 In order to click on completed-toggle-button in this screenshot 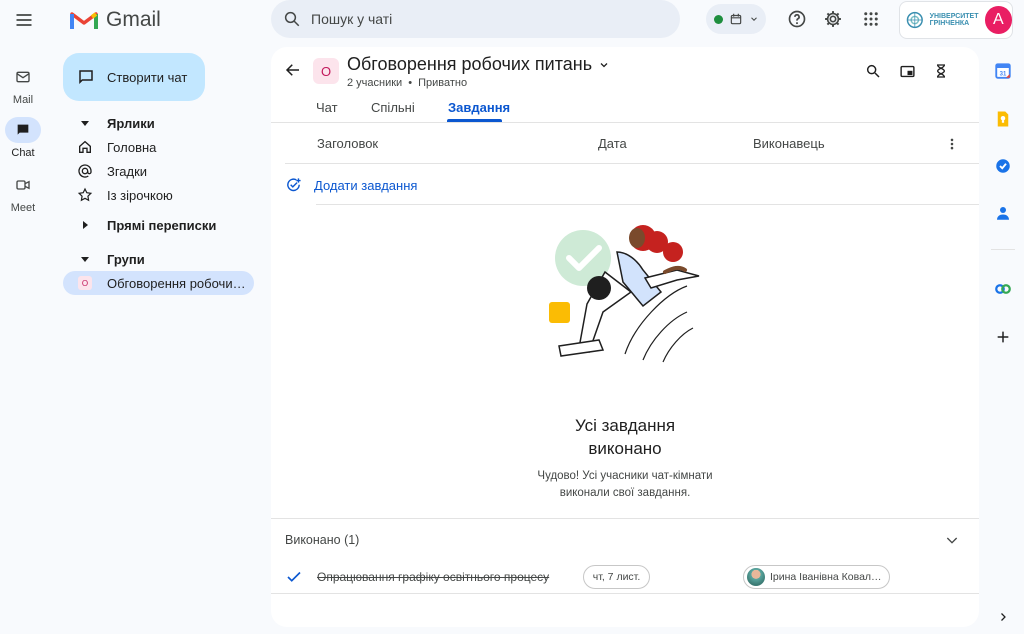, I will do `click(952, 540)`.